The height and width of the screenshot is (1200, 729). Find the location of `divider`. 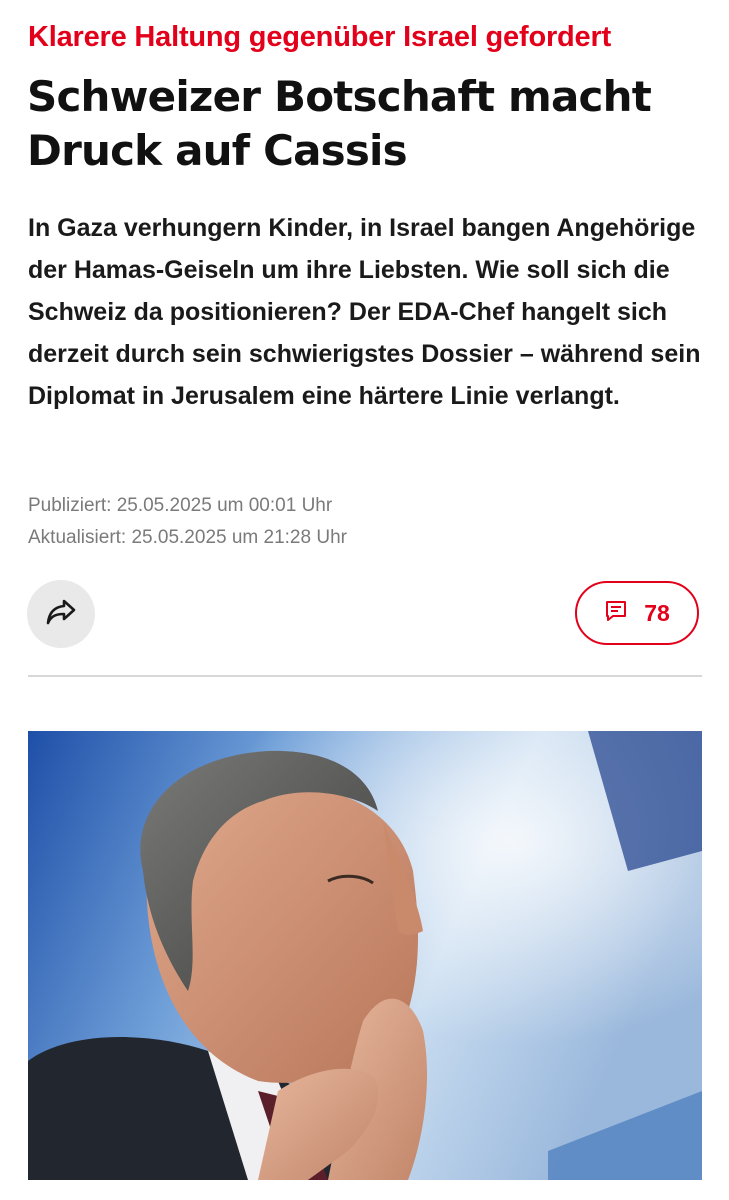

divider is located at coordinates (365, 676).